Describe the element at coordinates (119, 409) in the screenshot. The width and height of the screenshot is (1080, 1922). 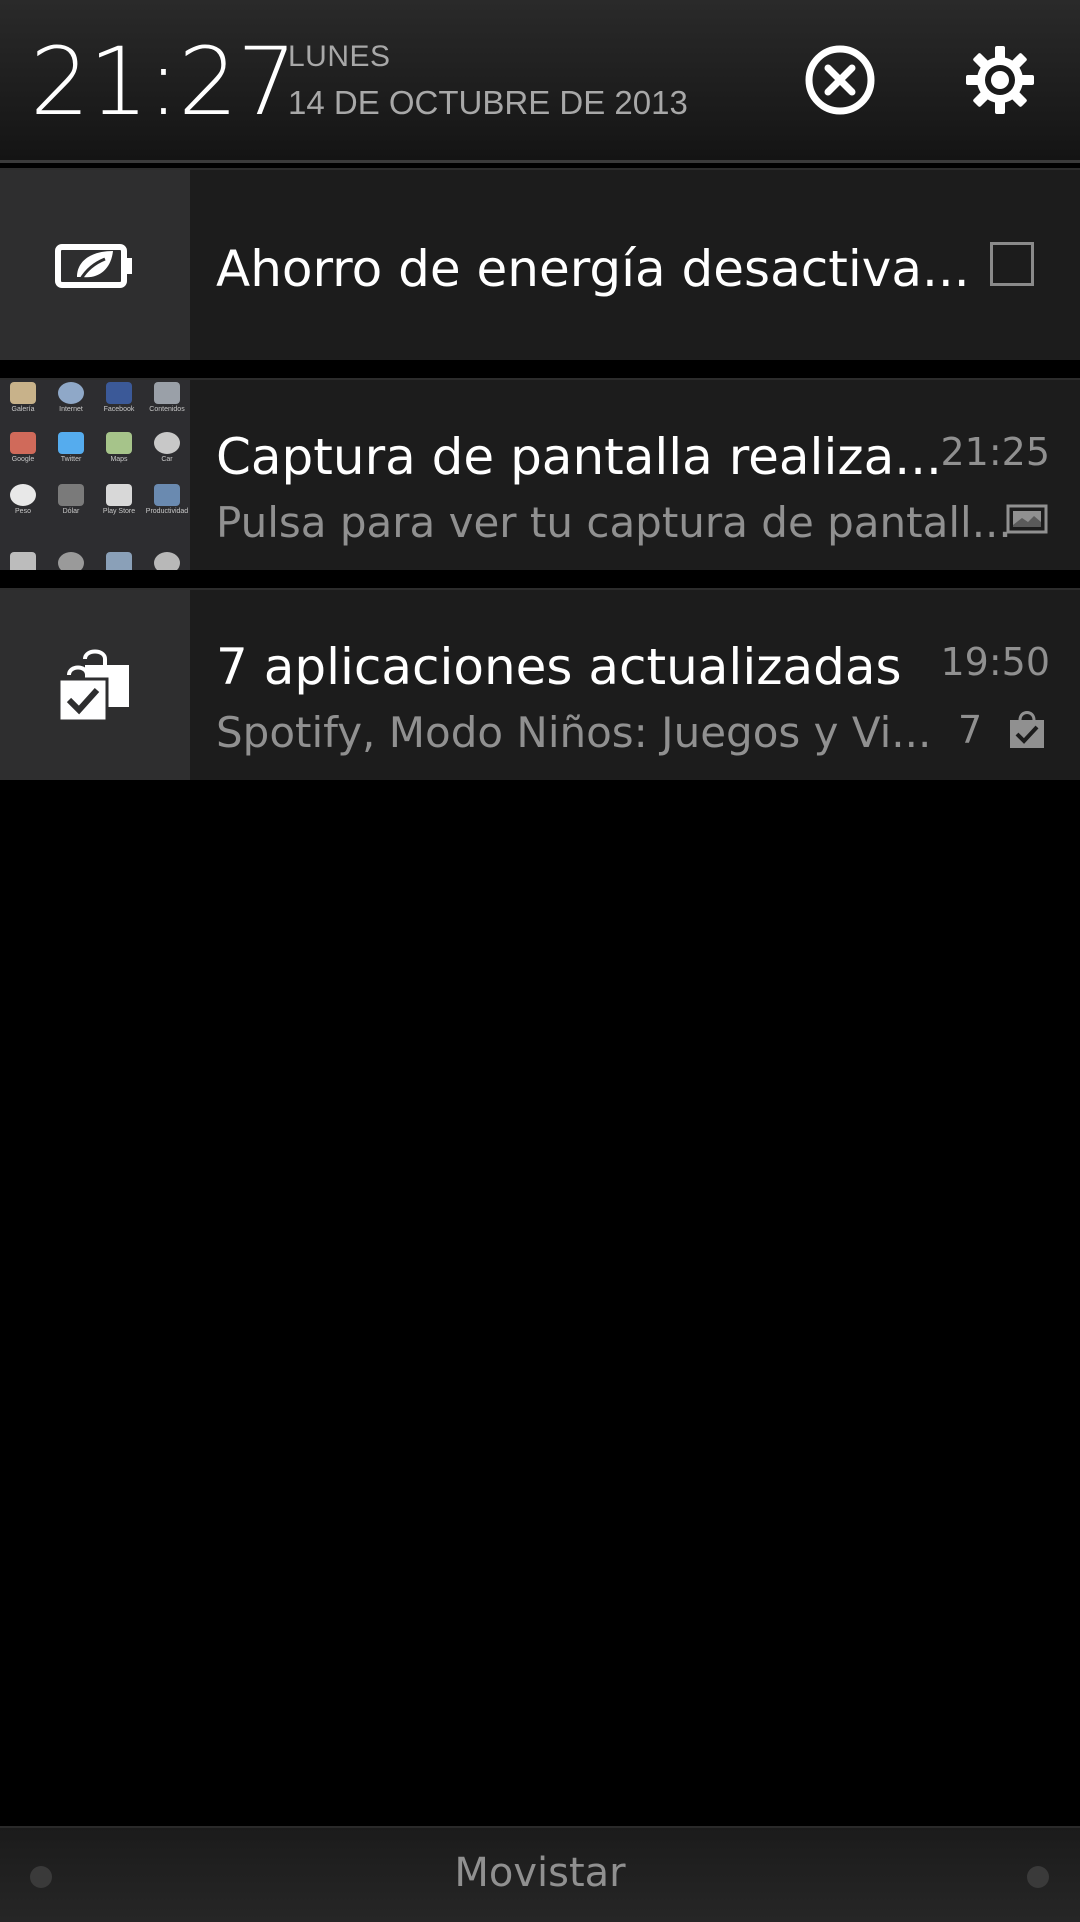
I see `thumb-label: Facebook` at that location.